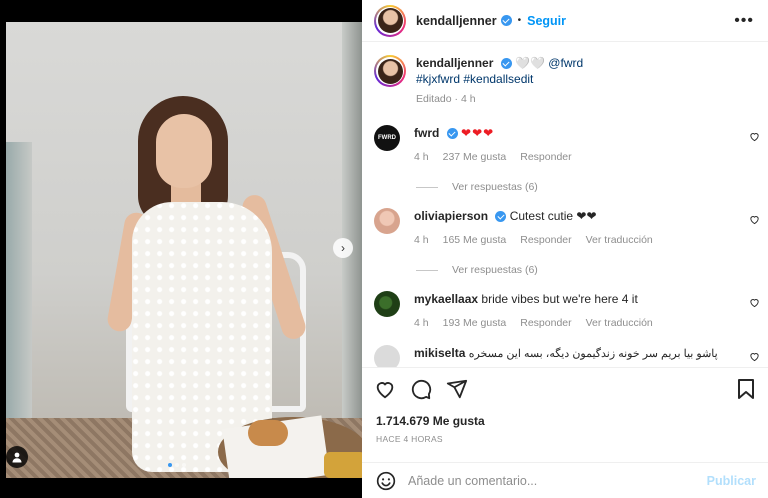  Describe the element at coordinates (731, 481) in the screenshot. I see `publish-button: Publicar` at that location.